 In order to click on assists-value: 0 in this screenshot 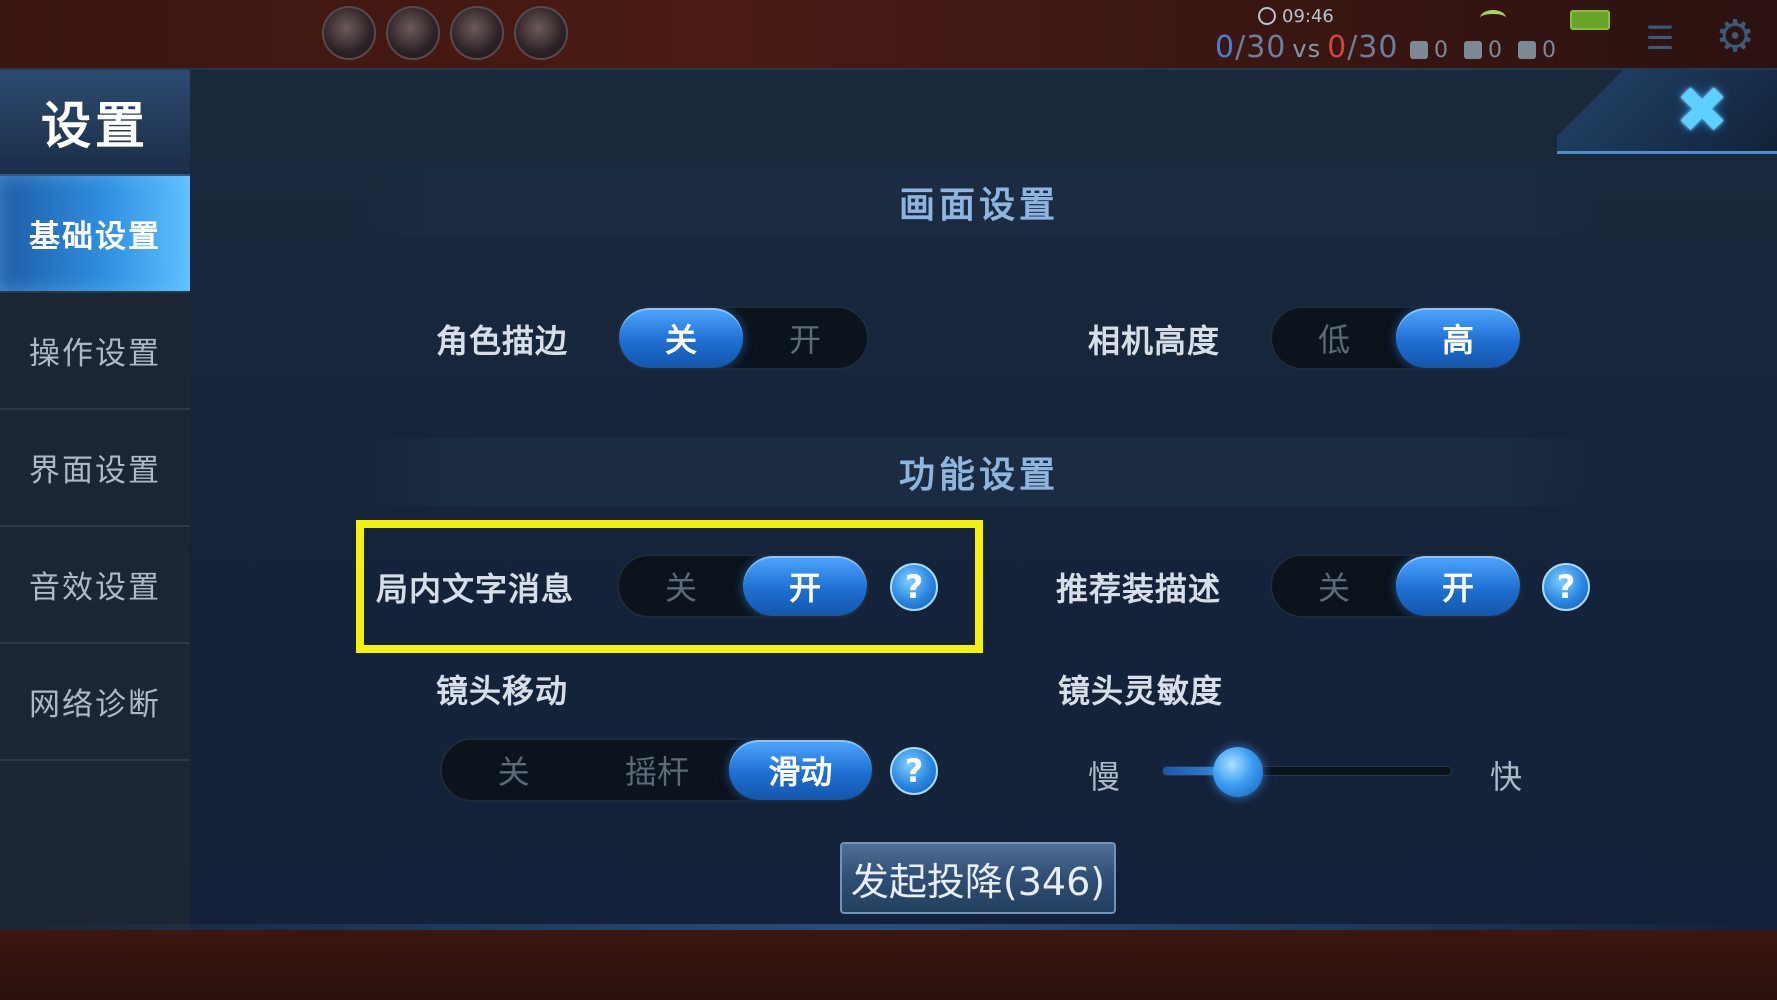, I will do `click(1549, 50)`.